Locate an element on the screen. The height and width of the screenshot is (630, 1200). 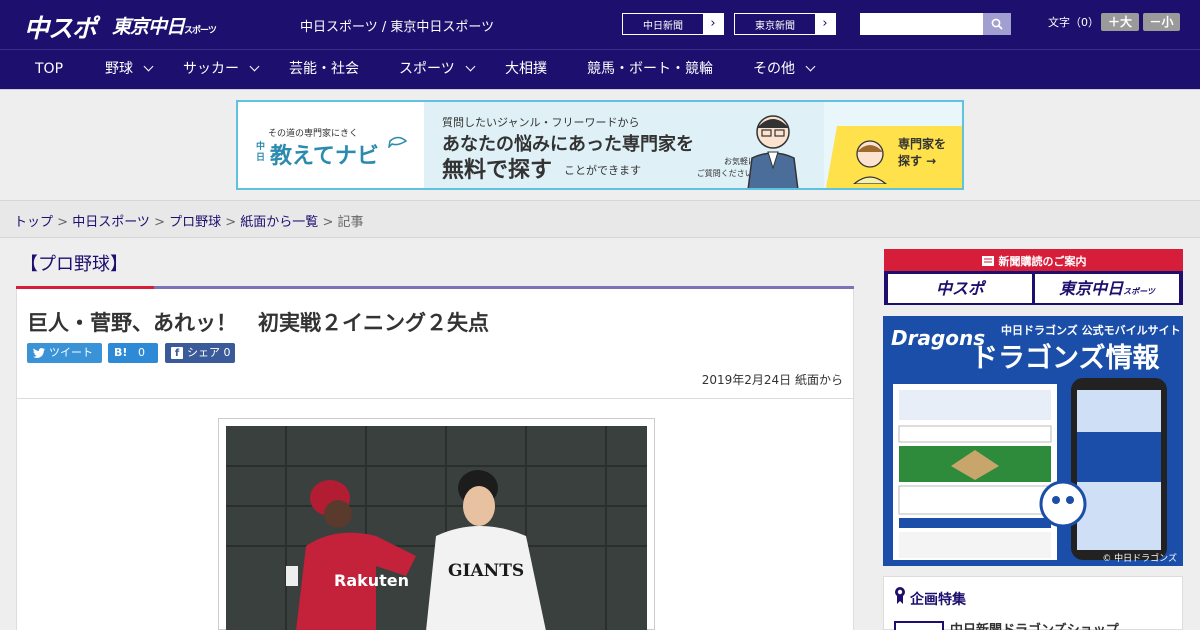
hatena-bookmark-icon: B! is located at coordinates (121, 352).